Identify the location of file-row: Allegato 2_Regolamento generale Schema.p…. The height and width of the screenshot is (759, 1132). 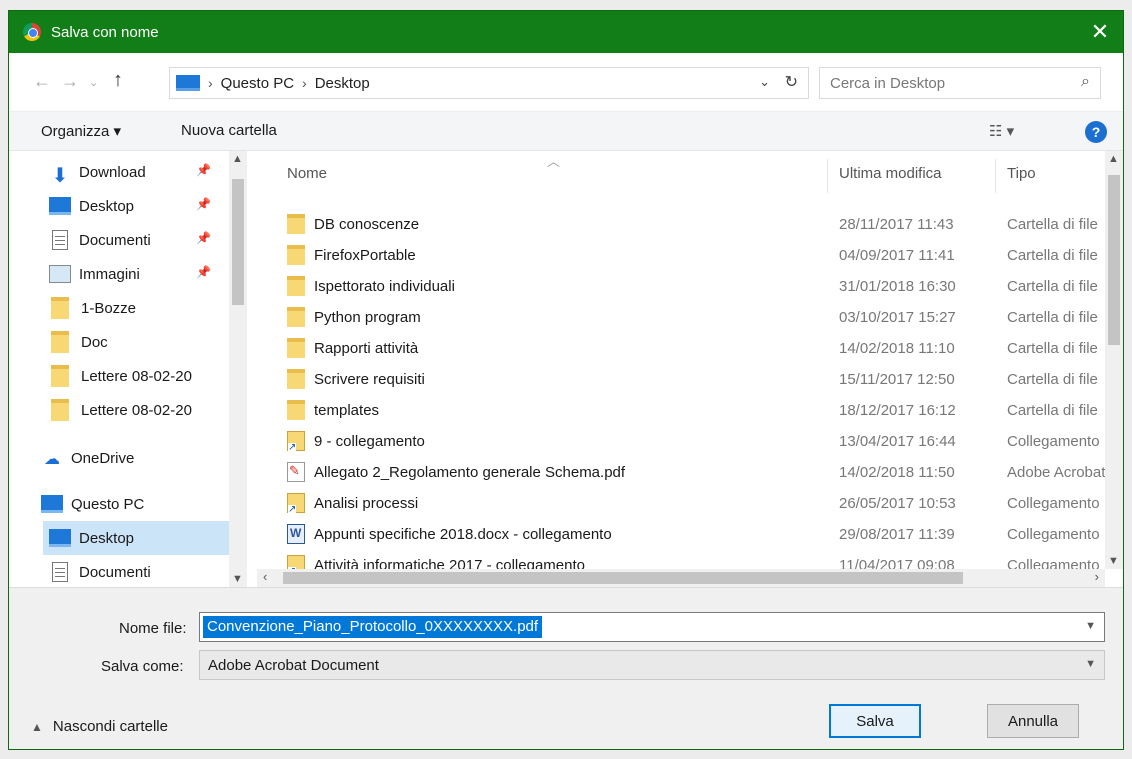
(681, 472).